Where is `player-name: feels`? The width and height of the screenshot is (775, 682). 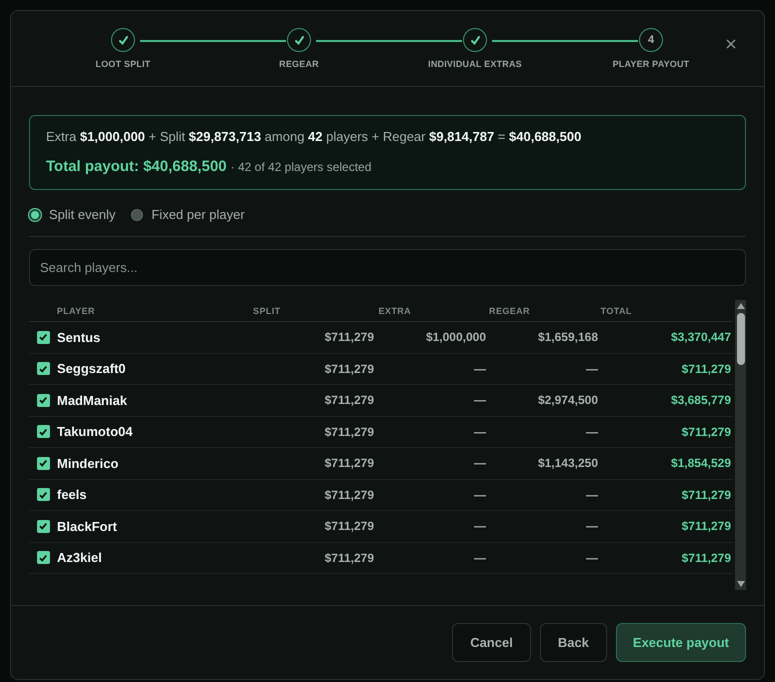 player-name: feels is located at coordinates (72, 494).